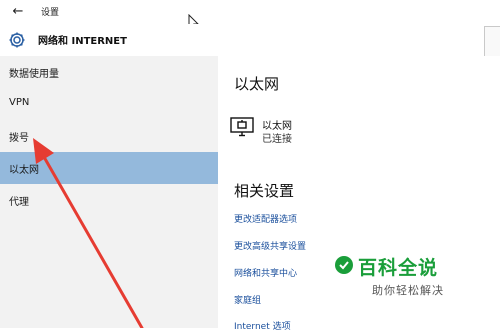 Image resolution: width=500 pixels, height=332 pixels. I want to click on watermark: 百科全说 助你轻松解决, so click(401, 278).